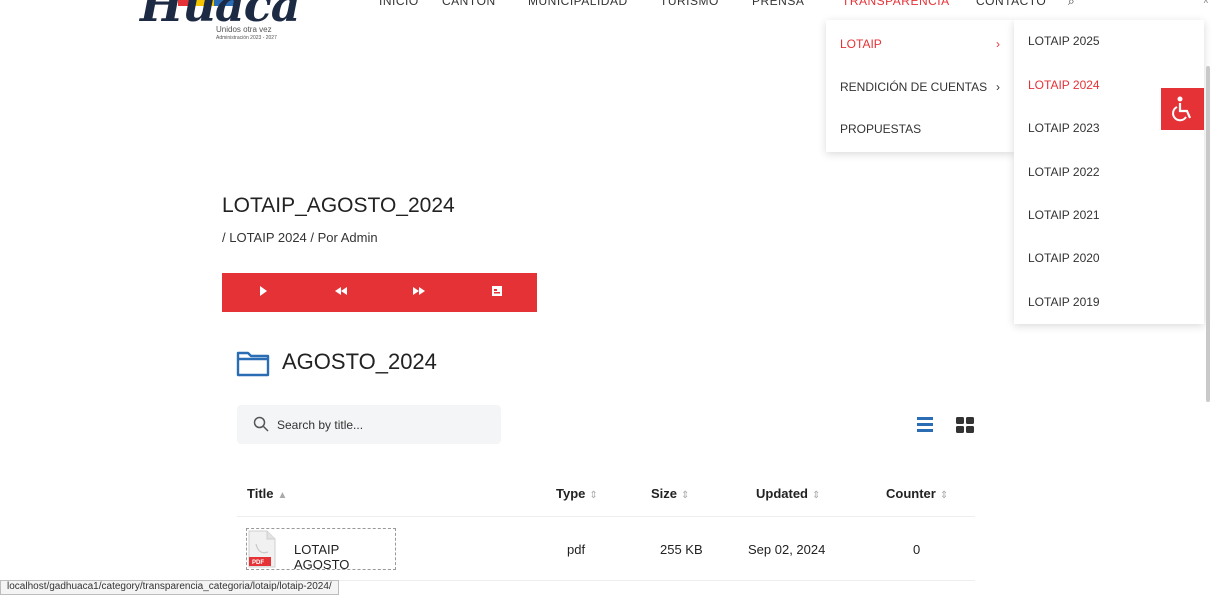 The image size is (1212, 595). What do you see at coordinates (1064, 172) in the screenshot?
I see `submenu-item-lotaip-2022: LOTAIP 2022` at bounding box center [1064, 172].